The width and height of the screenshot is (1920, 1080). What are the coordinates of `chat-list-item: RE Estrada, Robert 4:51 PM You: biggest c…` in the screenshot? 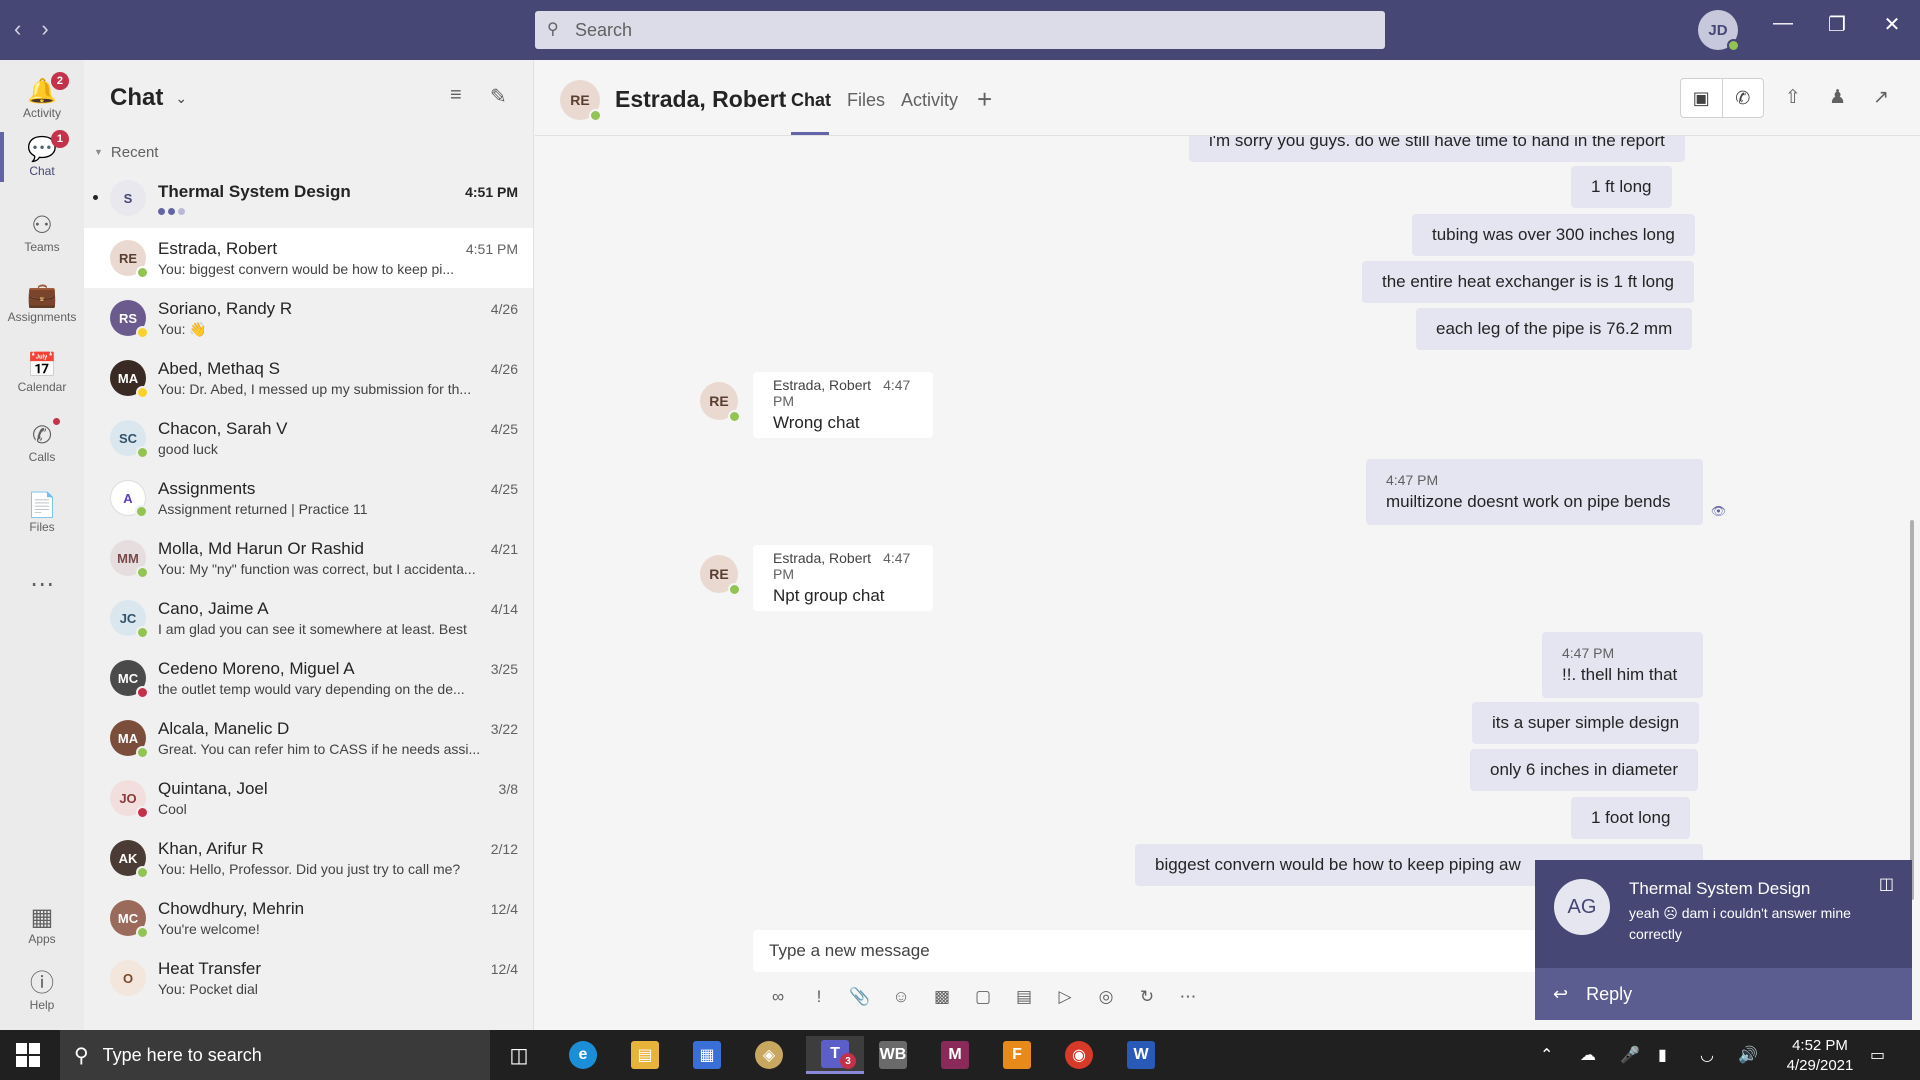 It's located at (308, 258).